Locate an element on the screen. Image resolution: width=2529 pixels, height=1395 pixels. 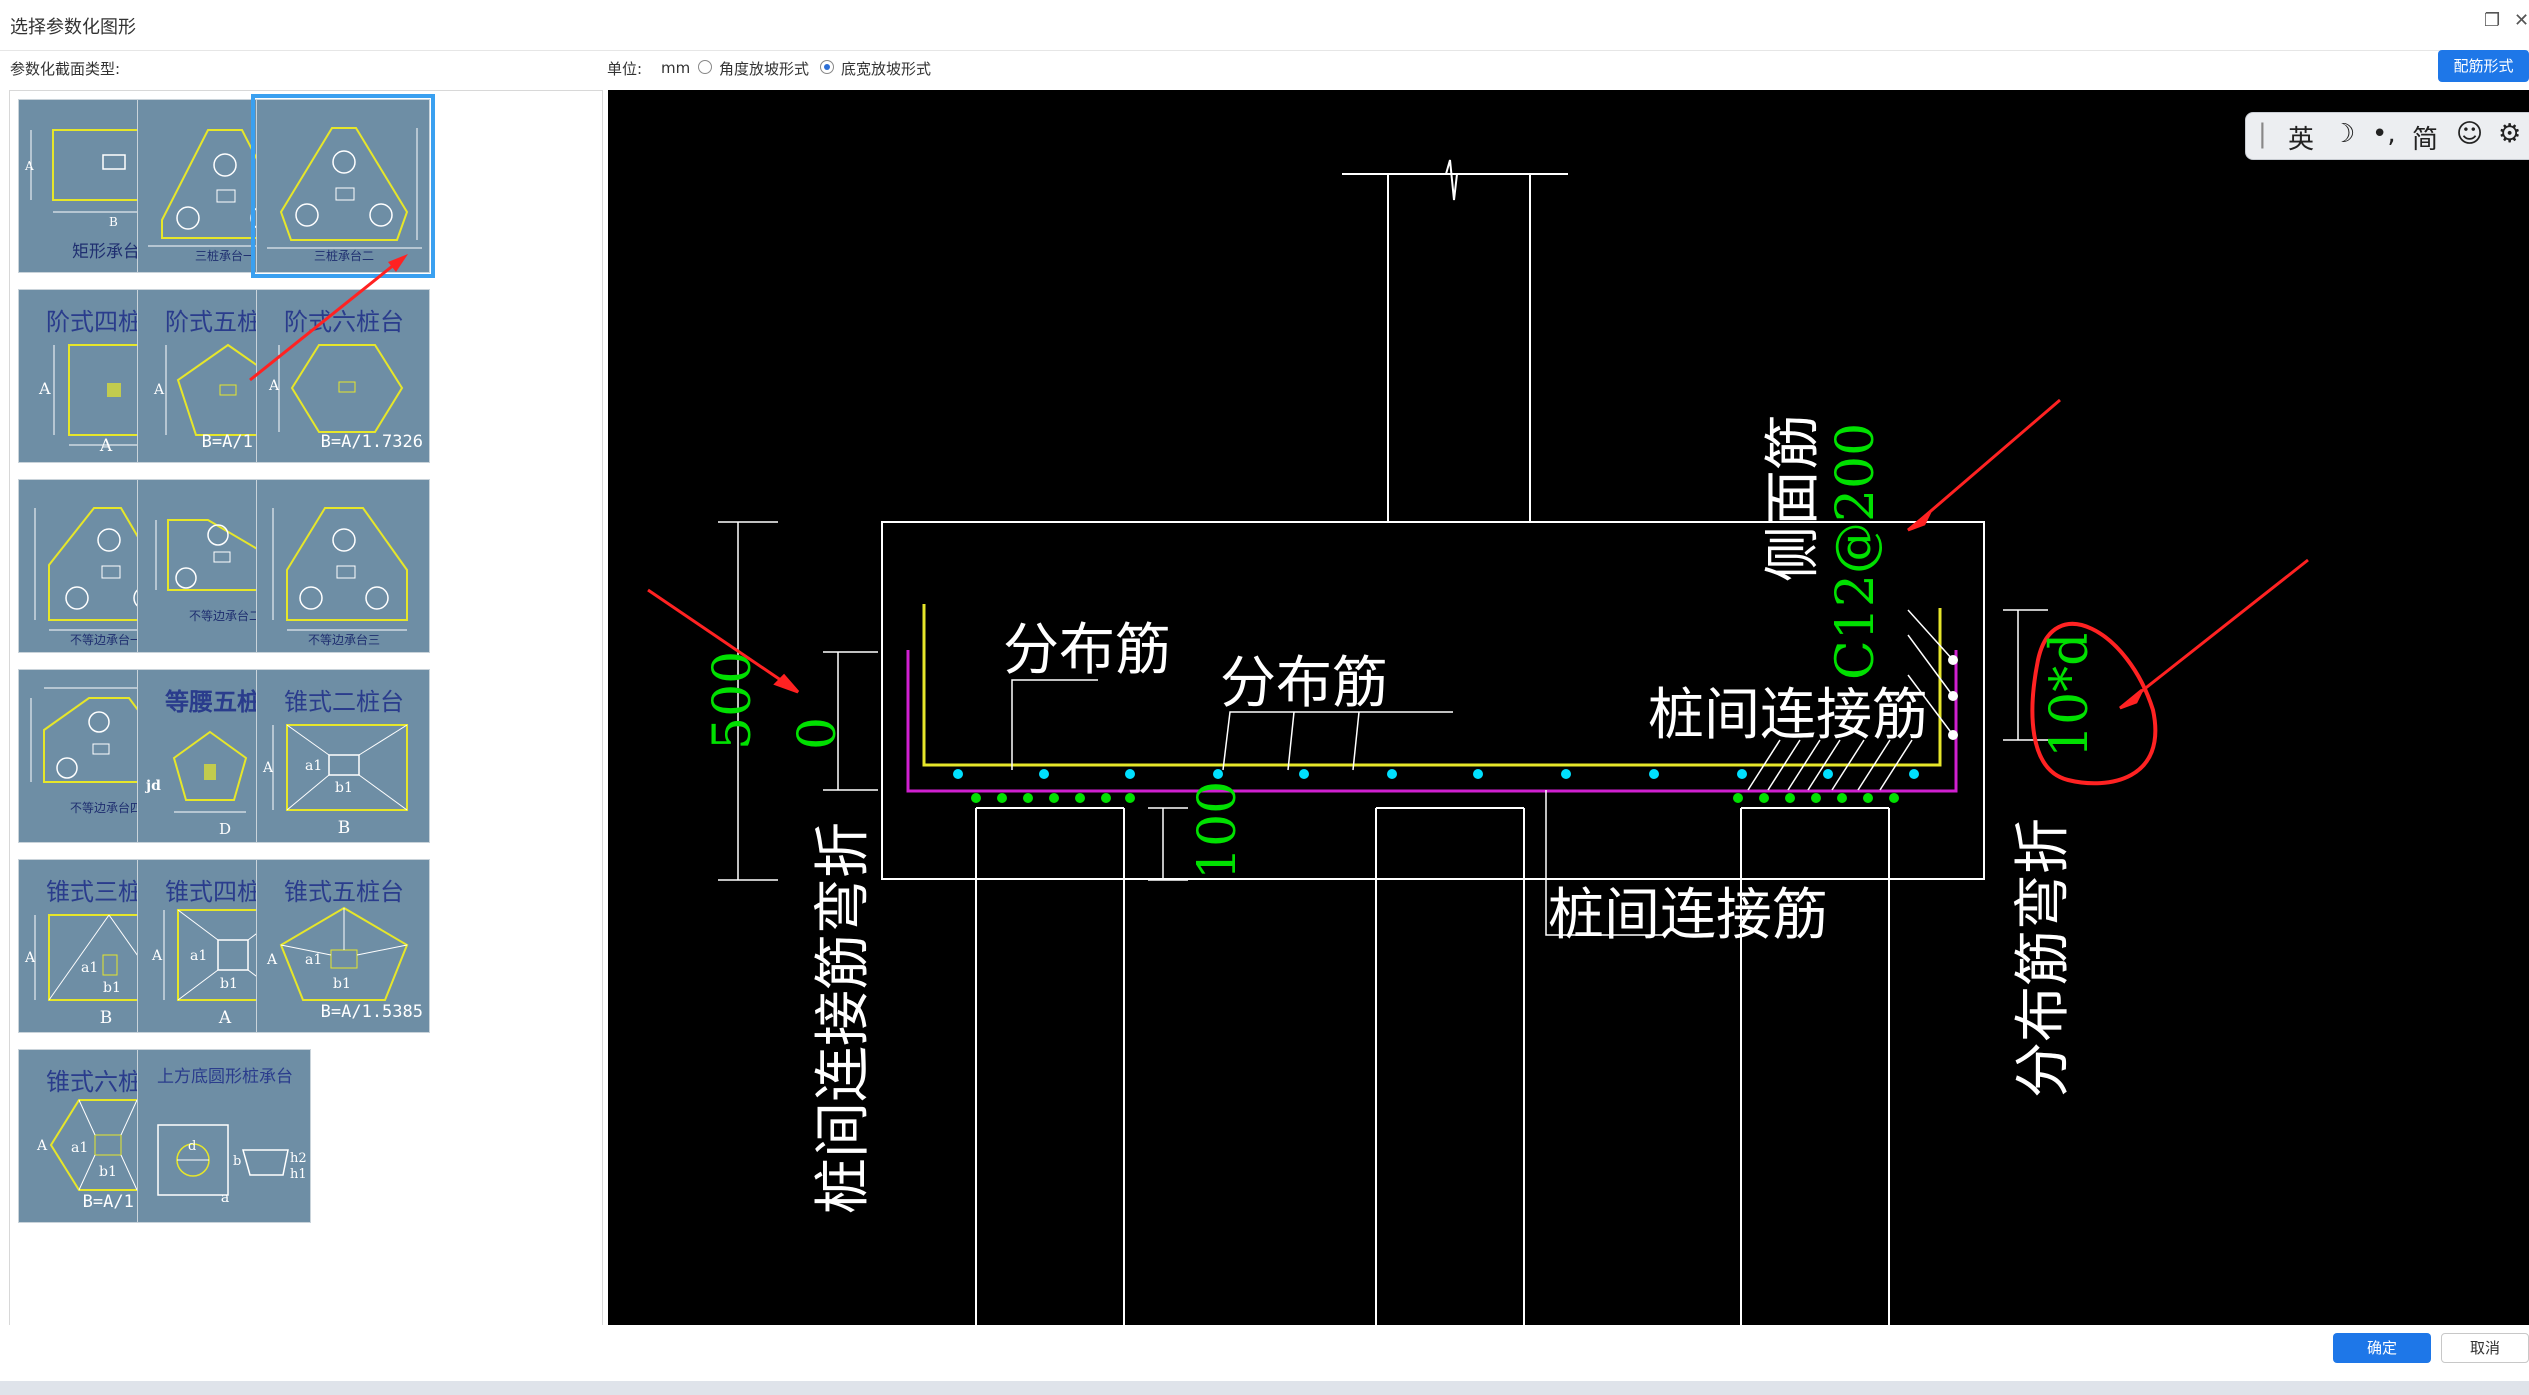
svg-text: d is located at coordinates (192, 1146).